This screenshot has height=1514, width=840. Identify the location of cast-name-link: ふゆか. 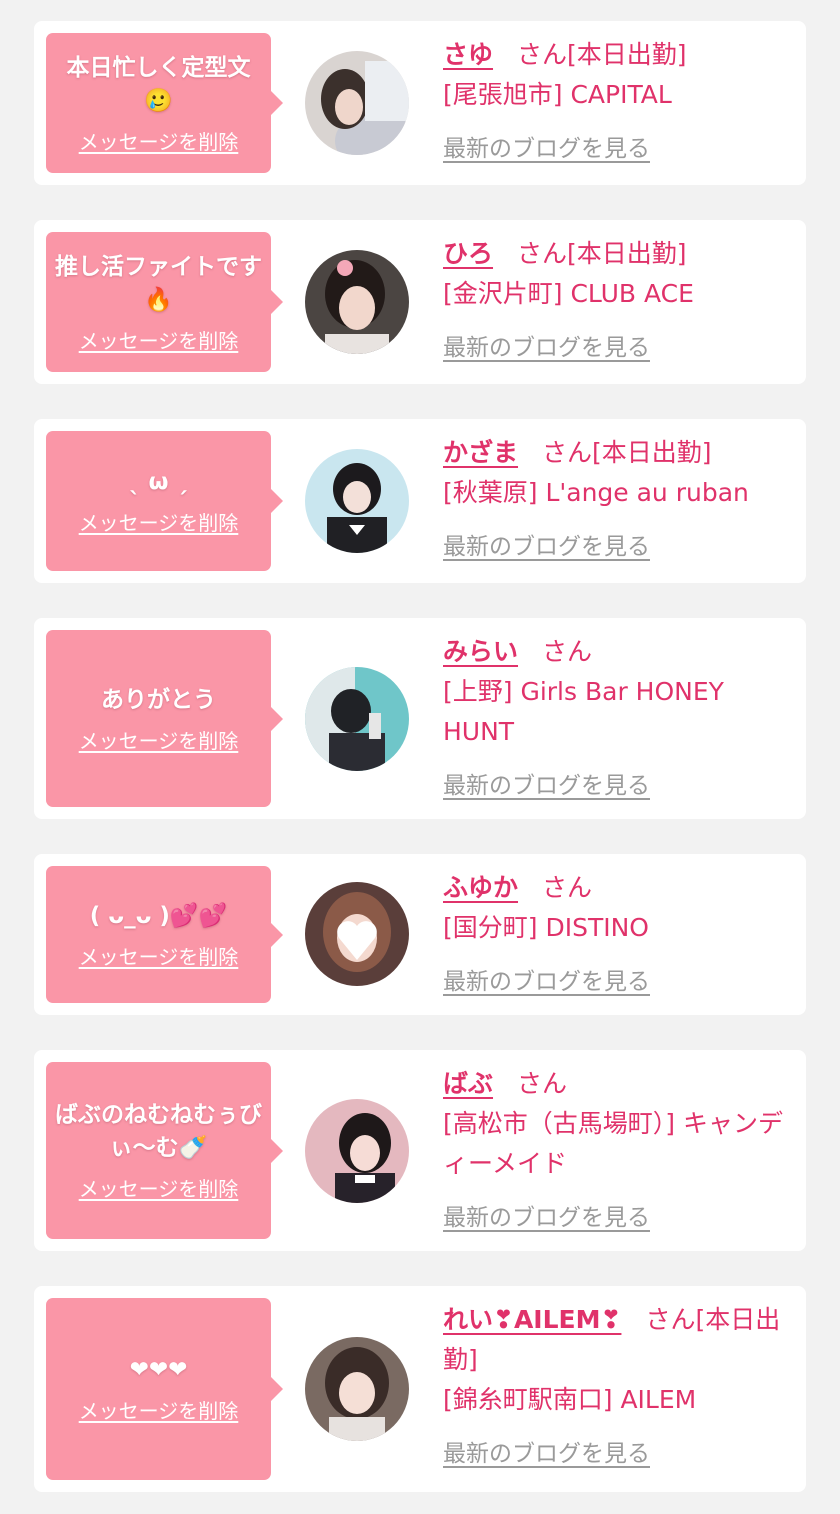
(480, 887).